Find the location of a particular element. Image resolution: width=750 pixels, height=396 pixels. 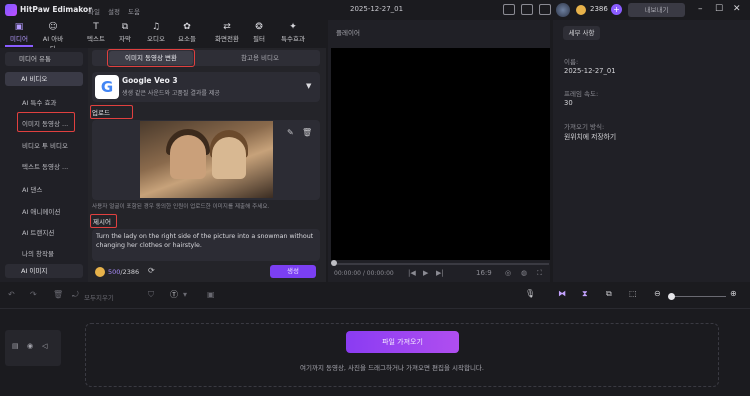

generate-button: 생성 is located at coordinates (293, 271).